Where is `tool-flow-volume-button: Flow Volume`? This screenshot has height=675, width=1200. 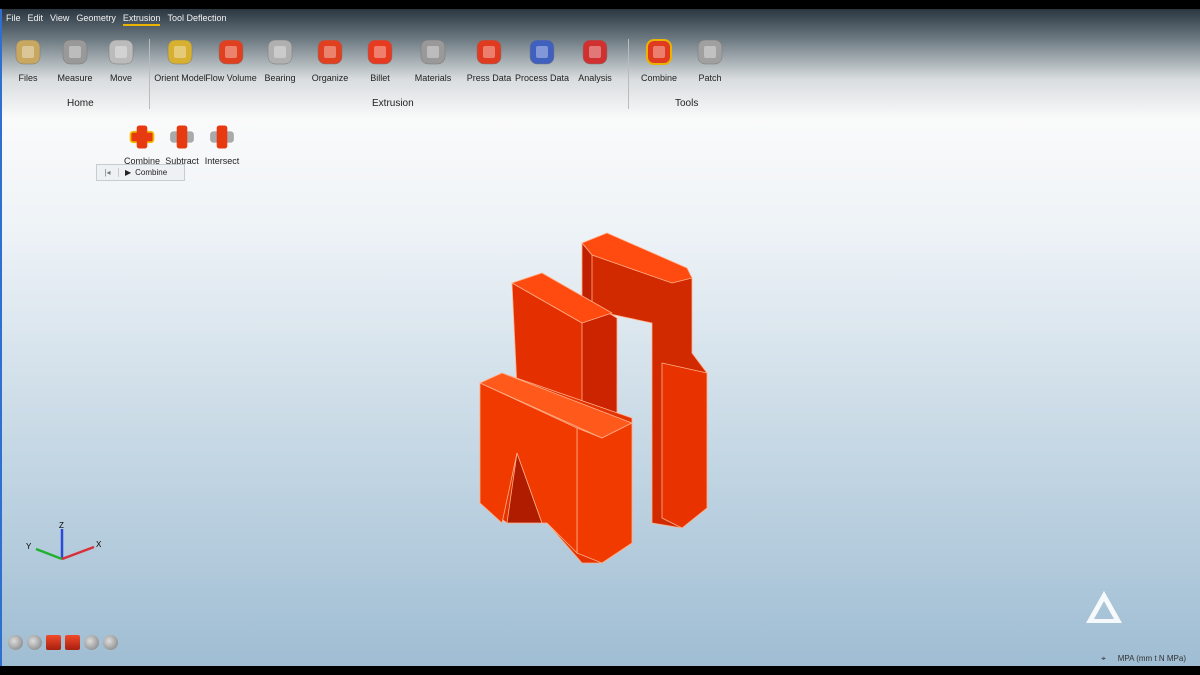 tool-flow-volume-button: Flow Volume is located at coordinates (231, 59).